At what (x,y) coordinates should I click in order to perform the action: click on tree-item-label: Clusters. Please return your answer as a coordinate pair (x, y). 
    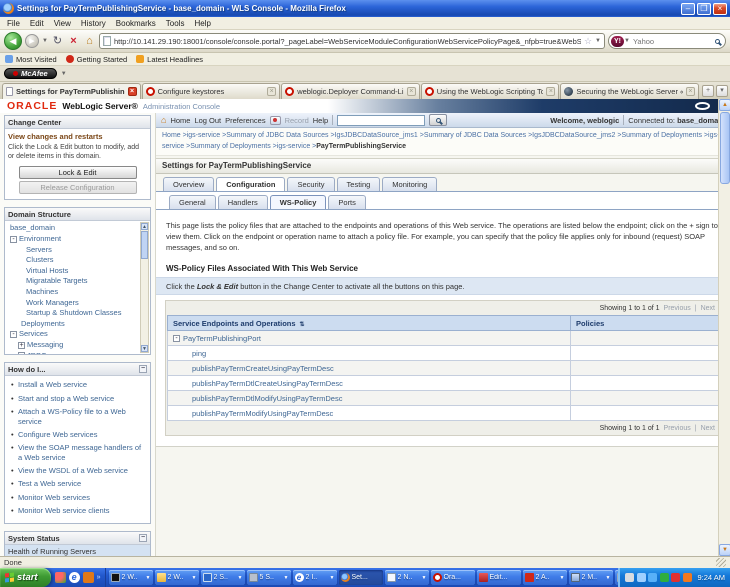
    Looking at the image, I should click on (40, 260).